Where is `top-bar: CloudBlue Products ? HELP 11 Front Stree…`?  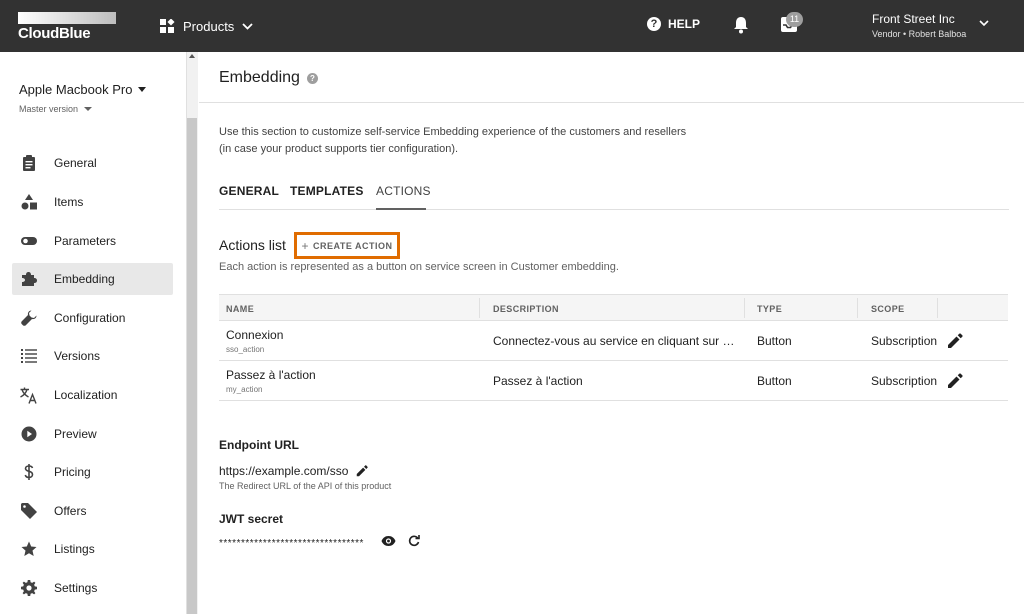
top-bar: CloudBlue Products ? HELP 11 Front Stree… is located at coordinates (512, 26).